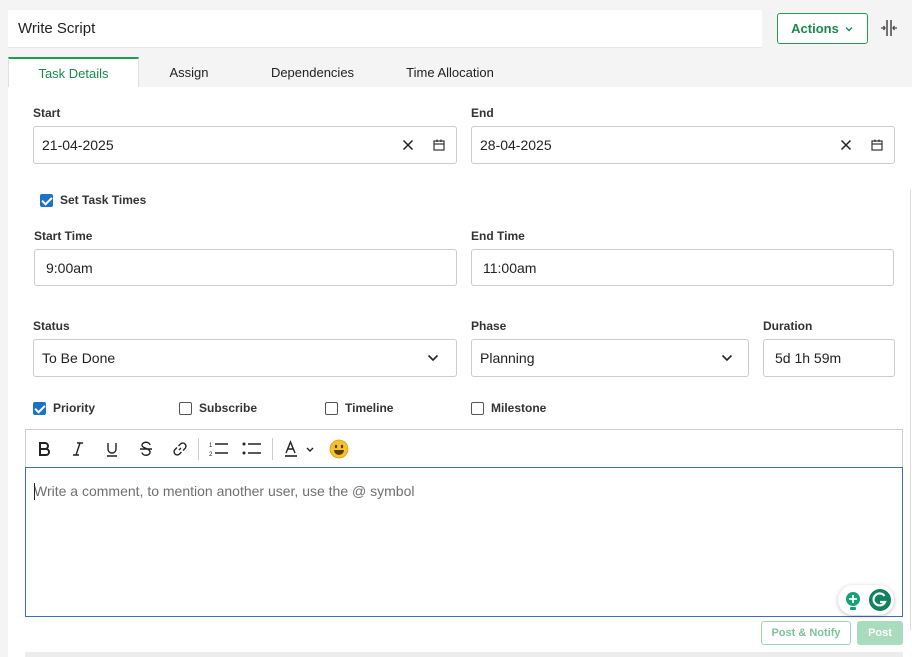 The width and height of the screenshot is (912, 657). I want to click on split-view-icon, so click(889, 28).